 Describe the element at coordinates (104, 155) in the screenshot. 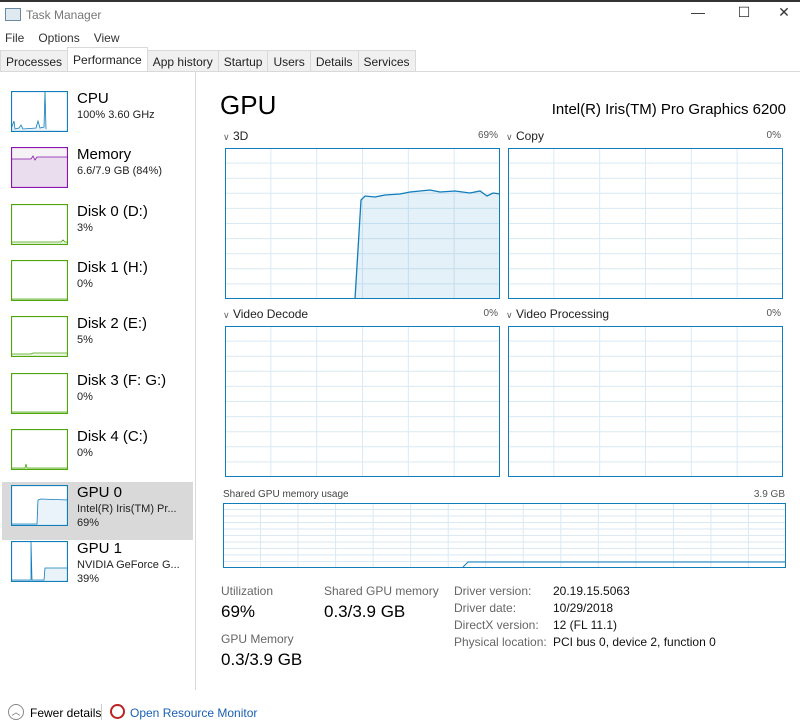

I see `sidebar-item-name: Memory` at that location.